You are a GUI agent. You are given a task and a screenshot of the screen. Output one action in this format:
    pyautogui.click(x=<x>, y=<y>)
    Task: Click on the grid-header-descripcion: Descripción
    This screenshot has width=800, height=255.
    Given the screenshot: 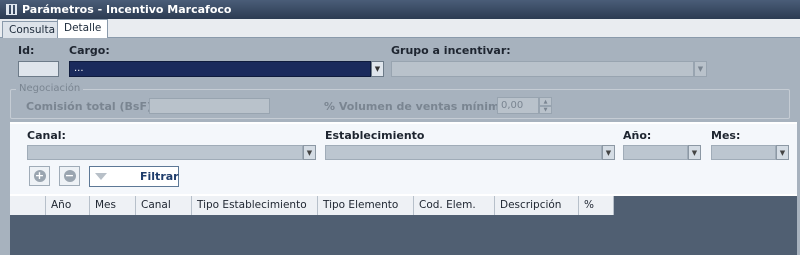 What is the action you would take?
    pyautogui.click(x=537, y=205)
    